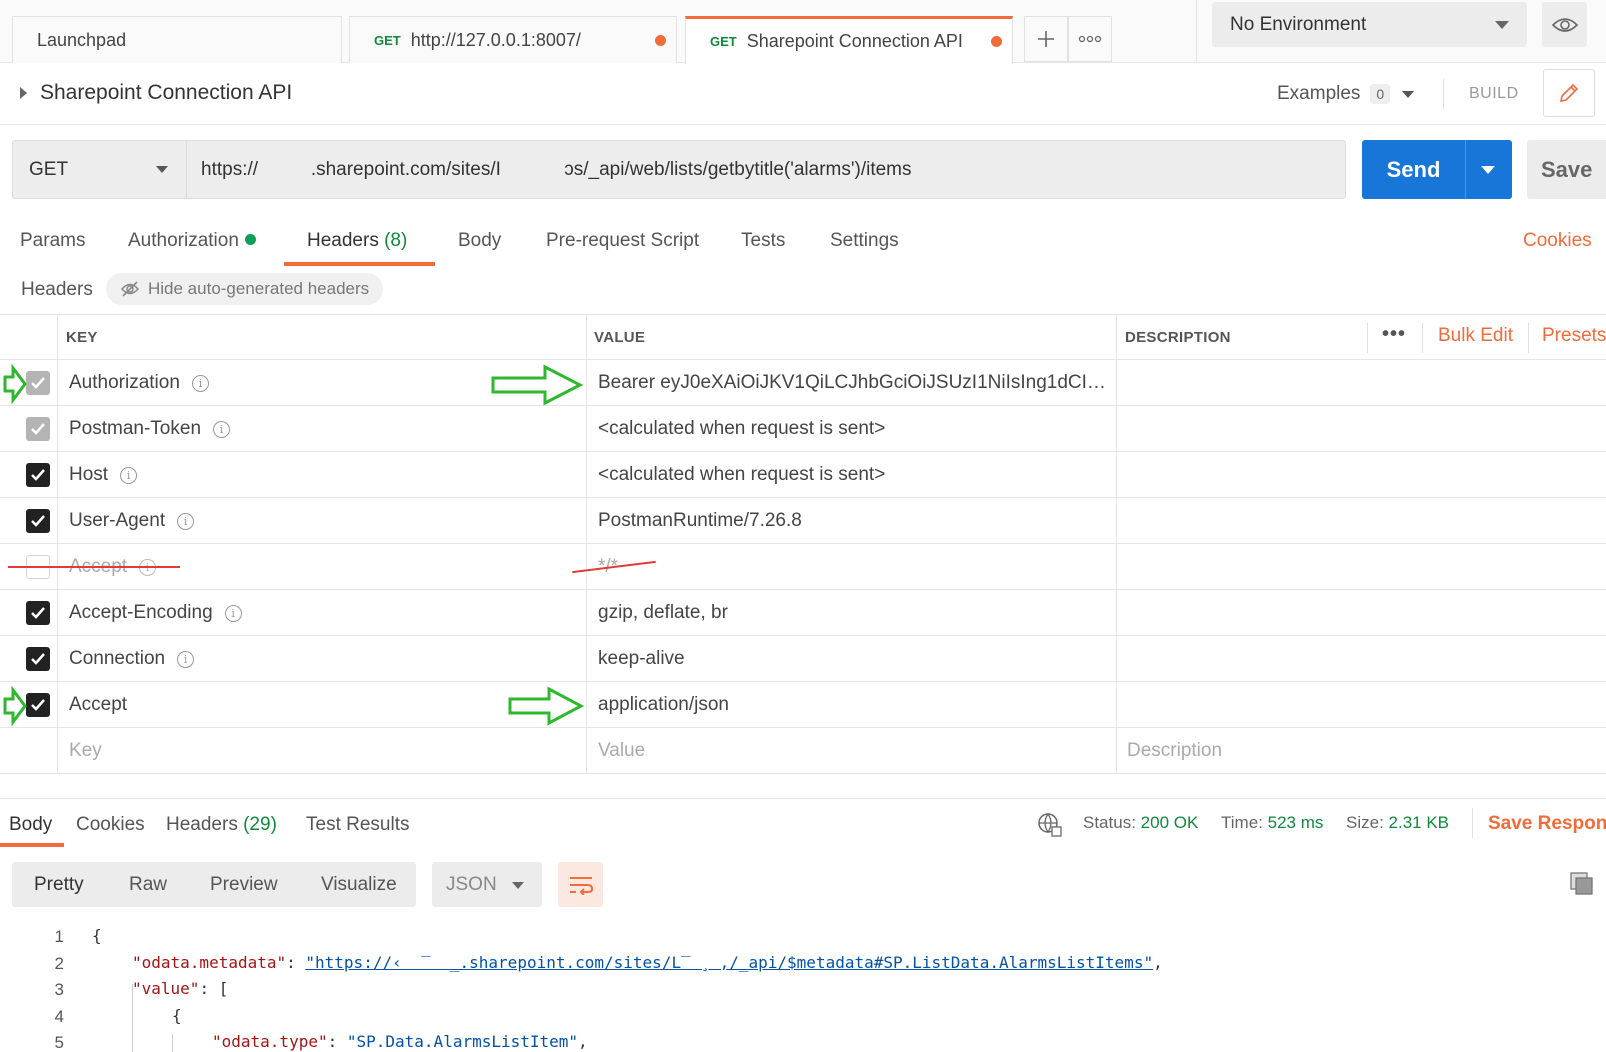 Image resolution: width=1606 pixels, height=1052 pixels. I want to click on unsaved-dot-icon, so click(996, 41).